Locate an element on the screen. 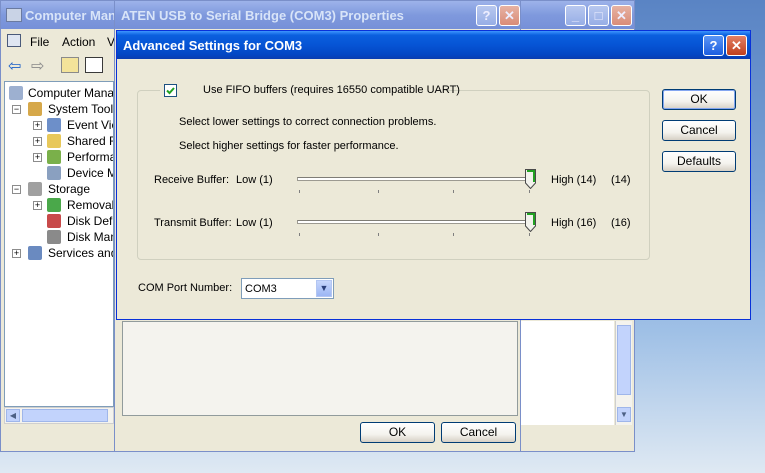 This screenshot has height=473, width=765. menu-action: Action is located at coordinates (78, 42).